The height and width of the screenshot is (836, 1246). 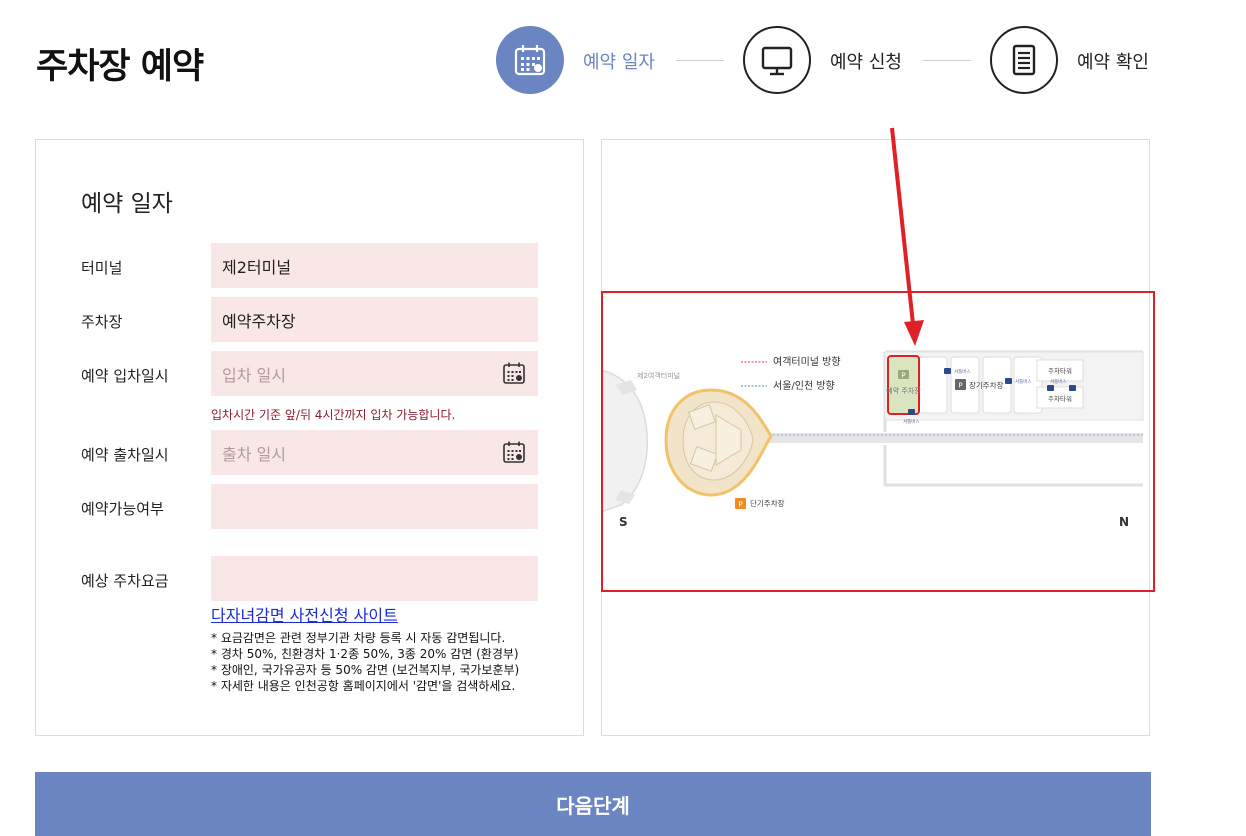 I want to click on document-icon, so click(x=1024, y=60).